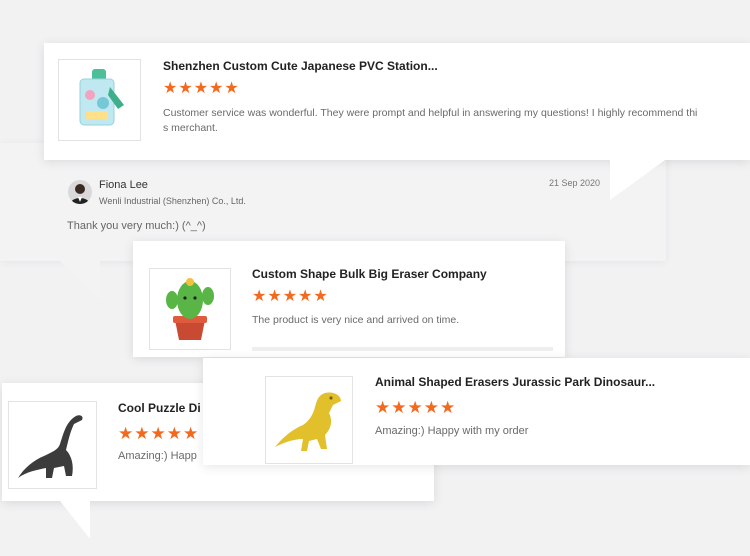  I want to click on star-rating-1: ★ ★ ★ ★ ★, so click(201, 89).